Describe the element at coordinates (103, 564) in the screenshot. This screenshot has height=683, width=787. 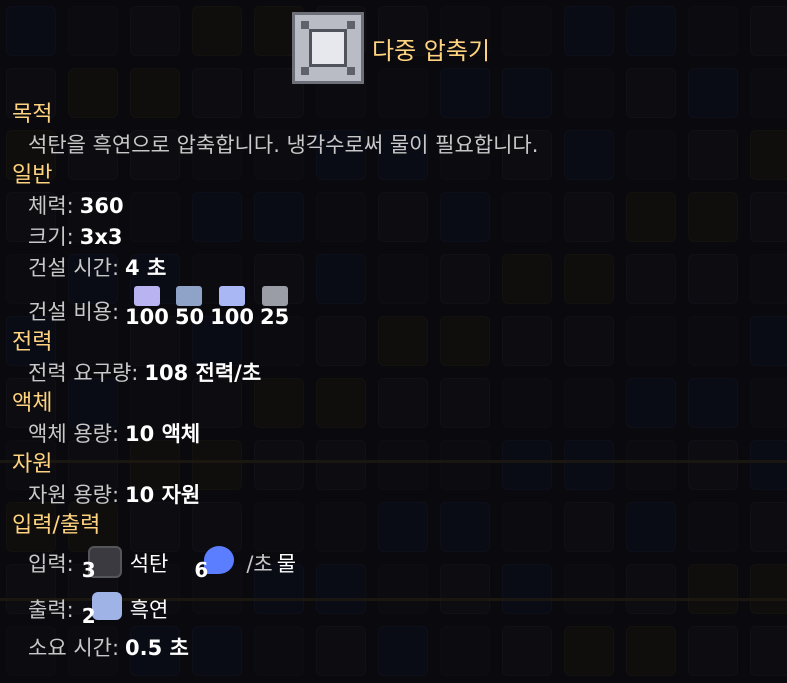
I see `input-coal-stack: 3` at that location.